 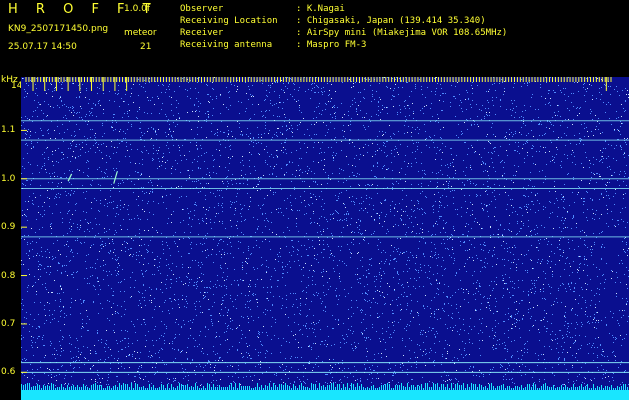 I want to click on y-tick-label: 0.8, so click(x=8, y=275).